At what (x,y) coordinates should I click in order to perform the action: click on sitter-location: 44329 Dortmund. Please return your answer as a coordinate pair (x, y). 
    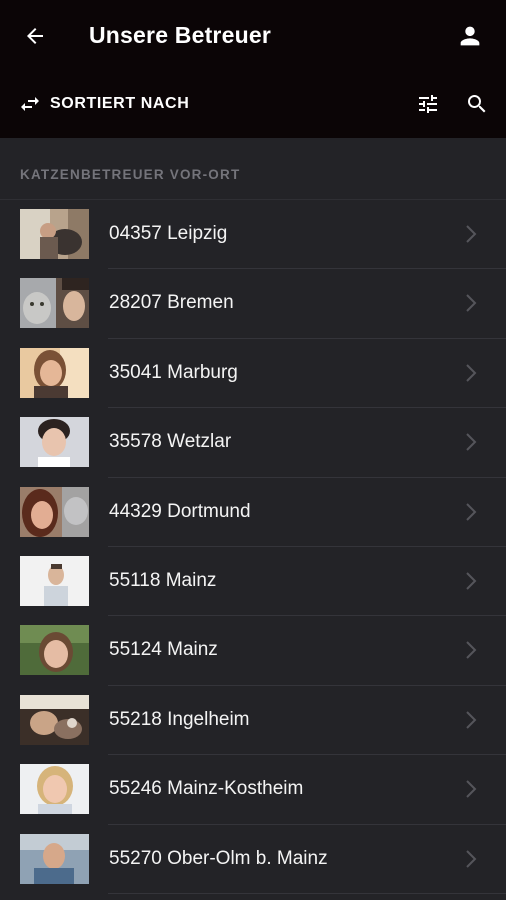
    Looking at the image, I should click on (180, 511).